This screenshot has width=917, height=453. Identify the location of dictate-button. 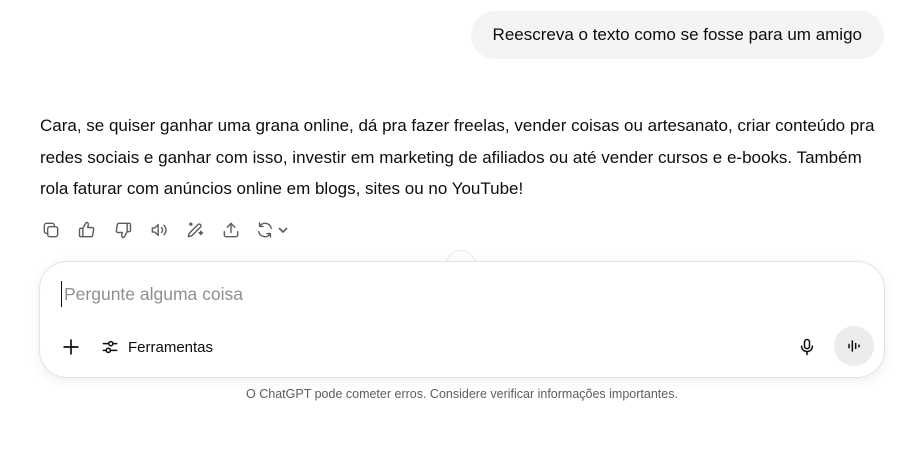
(807, 347).